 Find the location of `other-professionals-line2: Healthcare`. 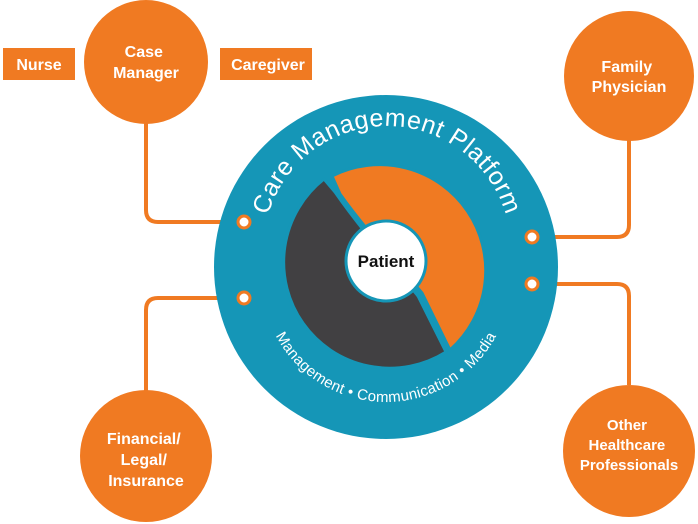

other-professionals-line2: Healthcare is located at coordinates (627, 445).